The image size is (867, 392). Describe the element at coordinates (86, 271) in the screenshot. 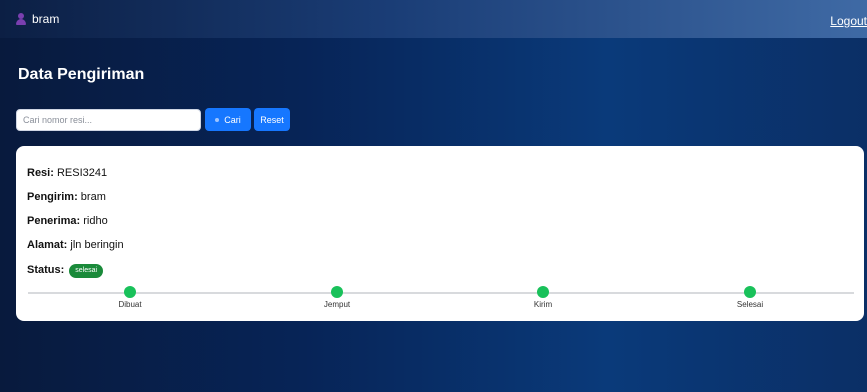

I see `status-badge: selesai` at that location.